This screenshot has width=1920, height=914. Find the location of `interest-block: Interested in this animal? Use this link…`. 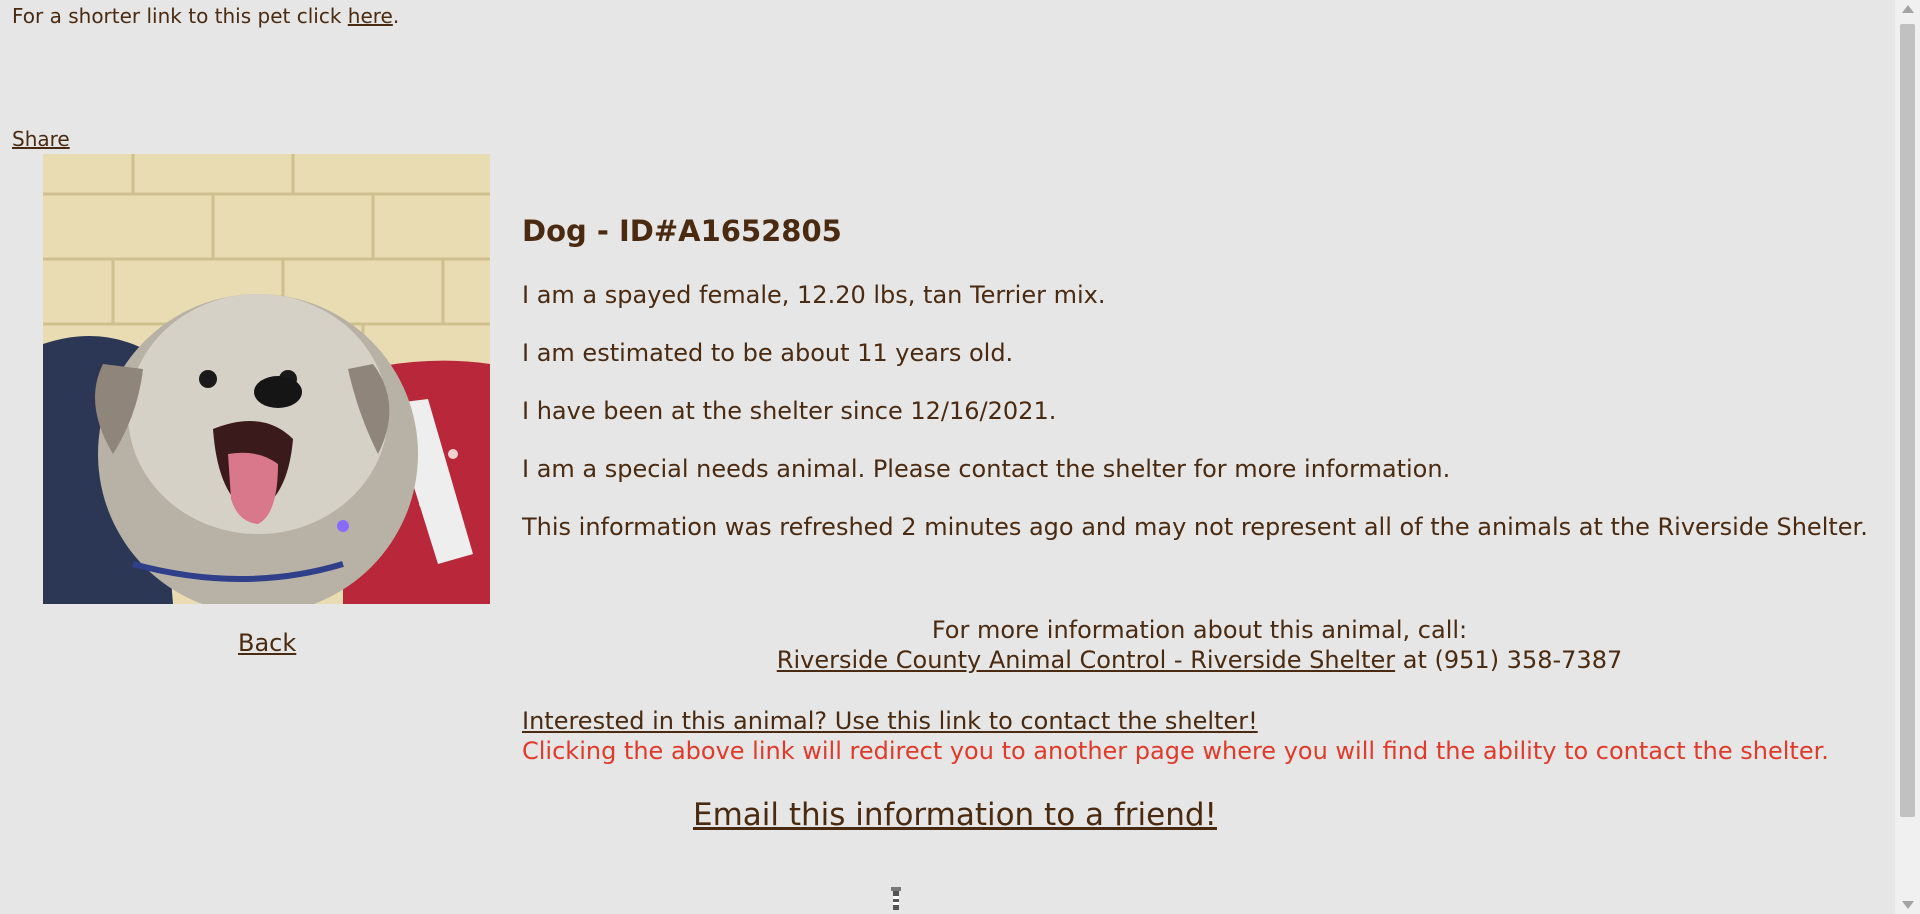

interest-block: Interested in this animal? Use this link… is located at coordinates (1175, 736).